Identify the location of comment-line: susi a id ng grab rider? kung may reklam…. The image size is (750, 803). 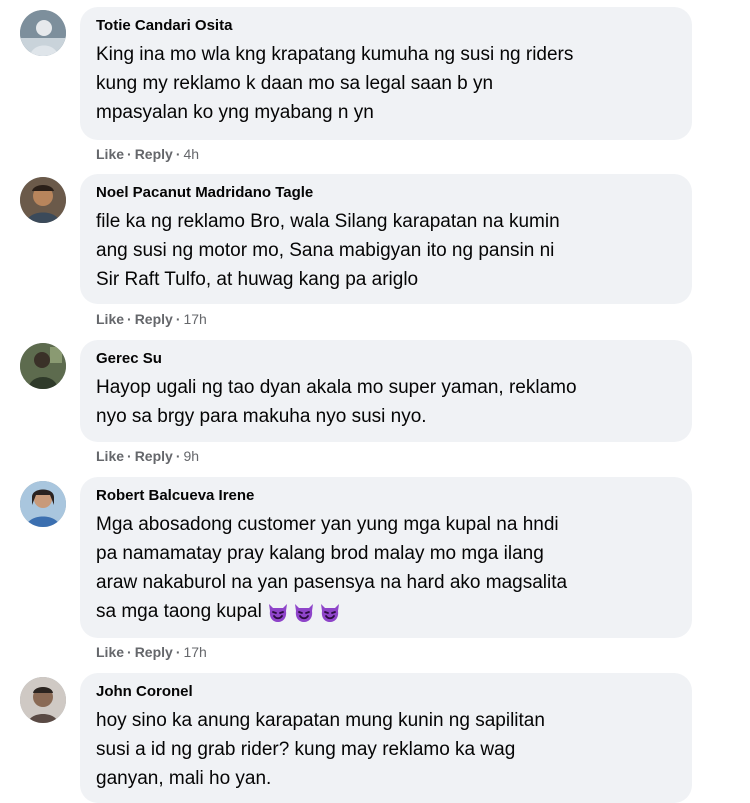
(306, 749).